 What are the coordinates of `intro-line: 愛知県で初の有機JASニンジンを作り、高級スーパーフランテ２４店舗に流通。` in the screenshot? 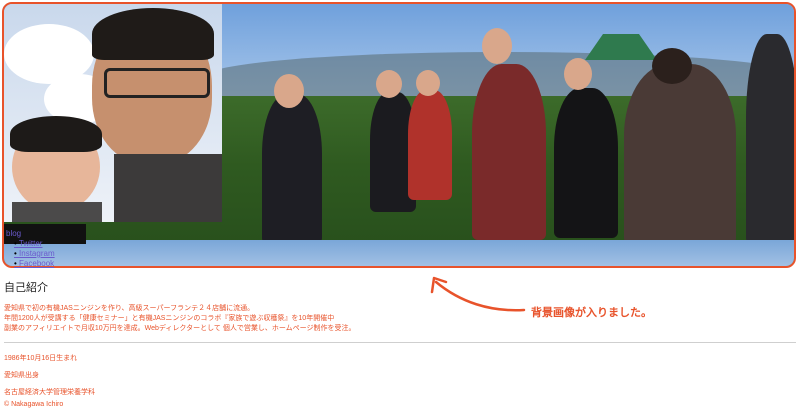 It's located at (129, 308).